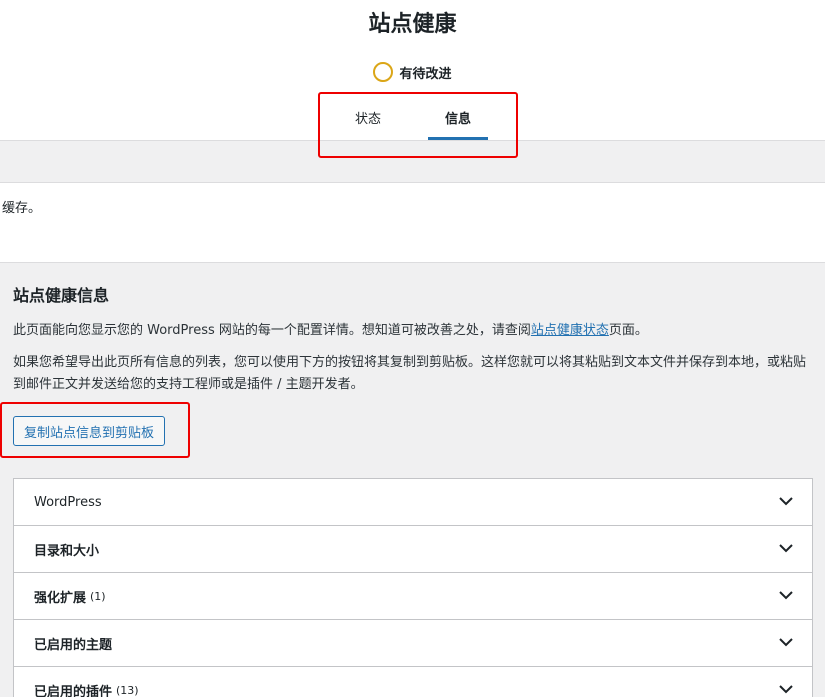 This screenshot has width=825, height=697. I want to click on accordion-label: 已启用的主题, so click(73, 645).